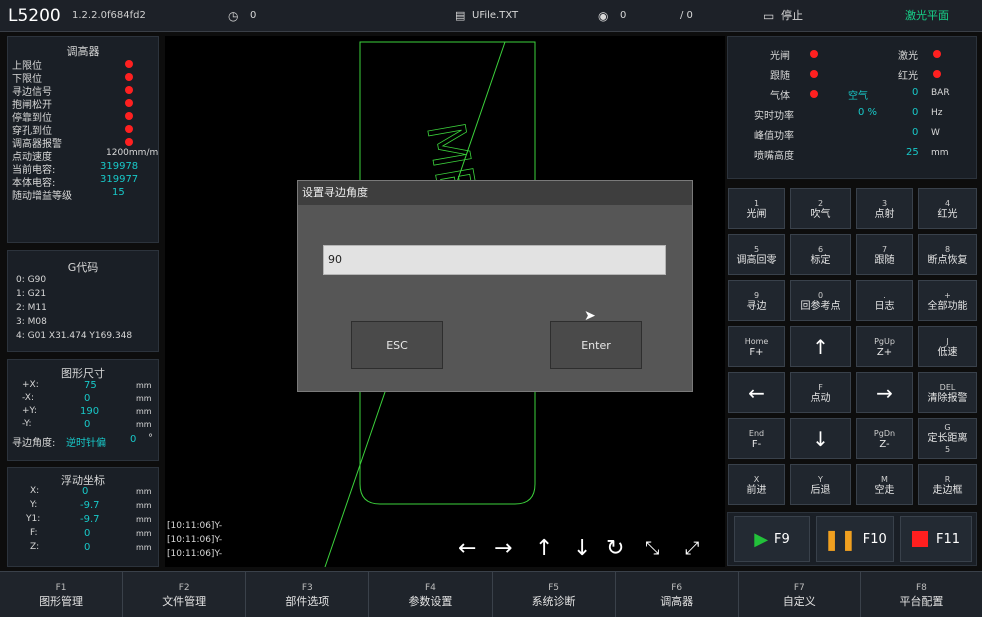 Image resolution: width=982 pixels, height=617 pixels. What do you see at coordinates (30, 385) in the screenshot?
I see `axis-label: +X:` at bounding box center [30, 385].